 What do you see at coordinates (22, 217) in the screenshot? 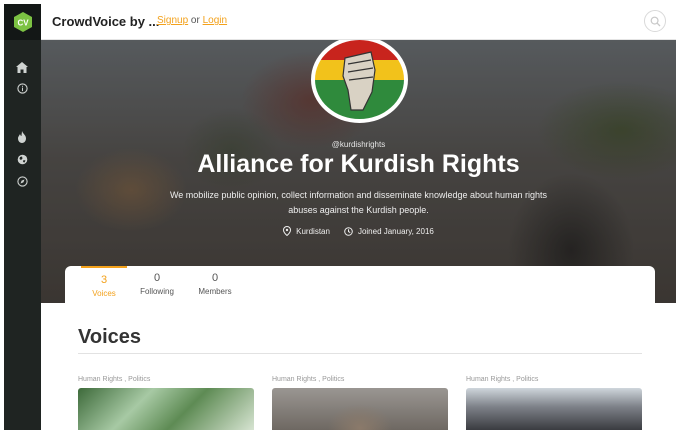
I see `sidebar: CV` at bounding box center [22, 217].